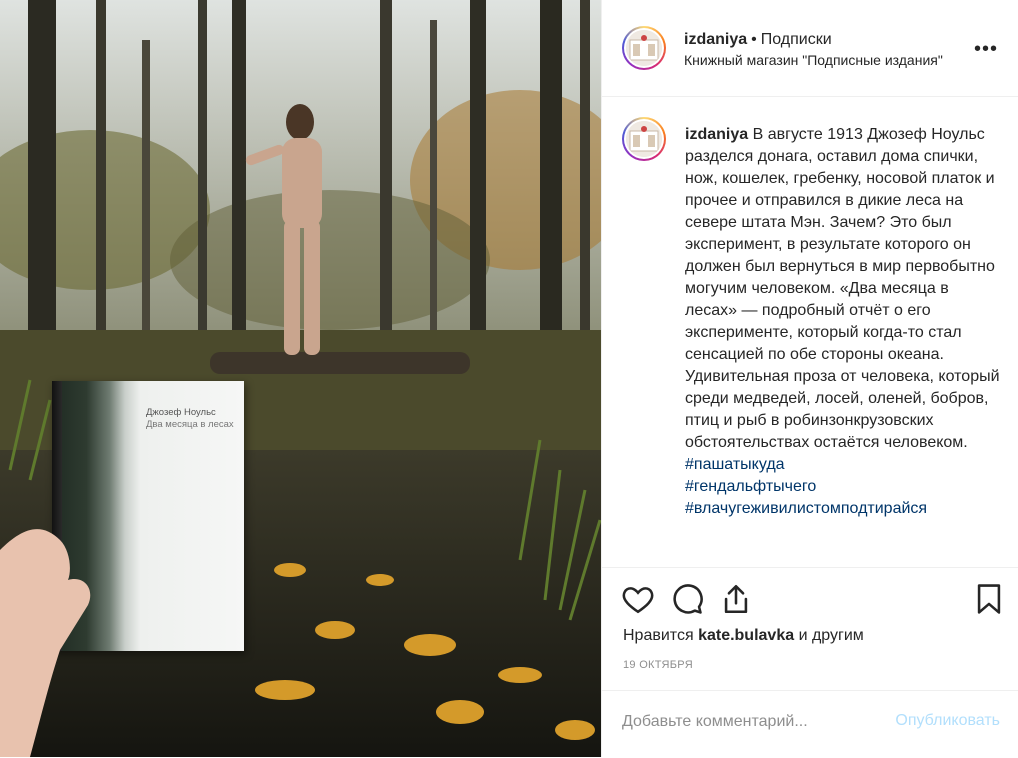 This screenshot has height=758, width=1018. What do you see at coordinates (190, 424) in the screenshot?
I see `book-title: Два месяца в лесах` at bounding box center [190, 424].